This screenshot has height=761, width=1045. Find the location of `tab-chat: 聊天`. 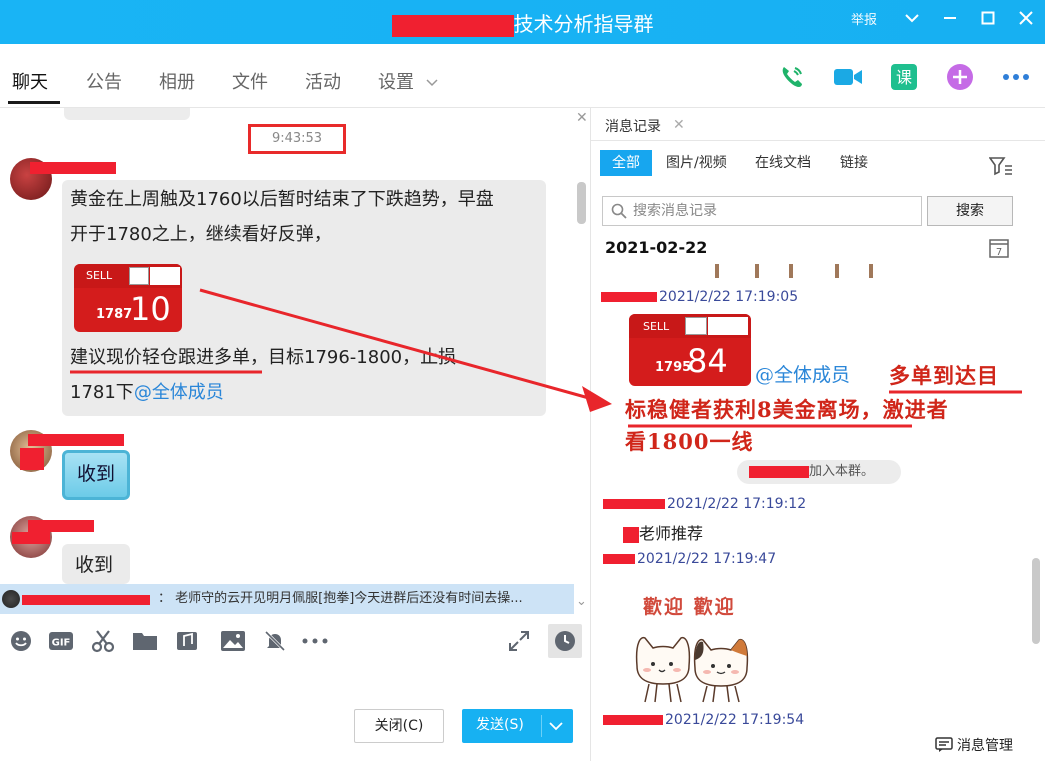

tab-chat: 聊天 is located at coordinates (30, 81).